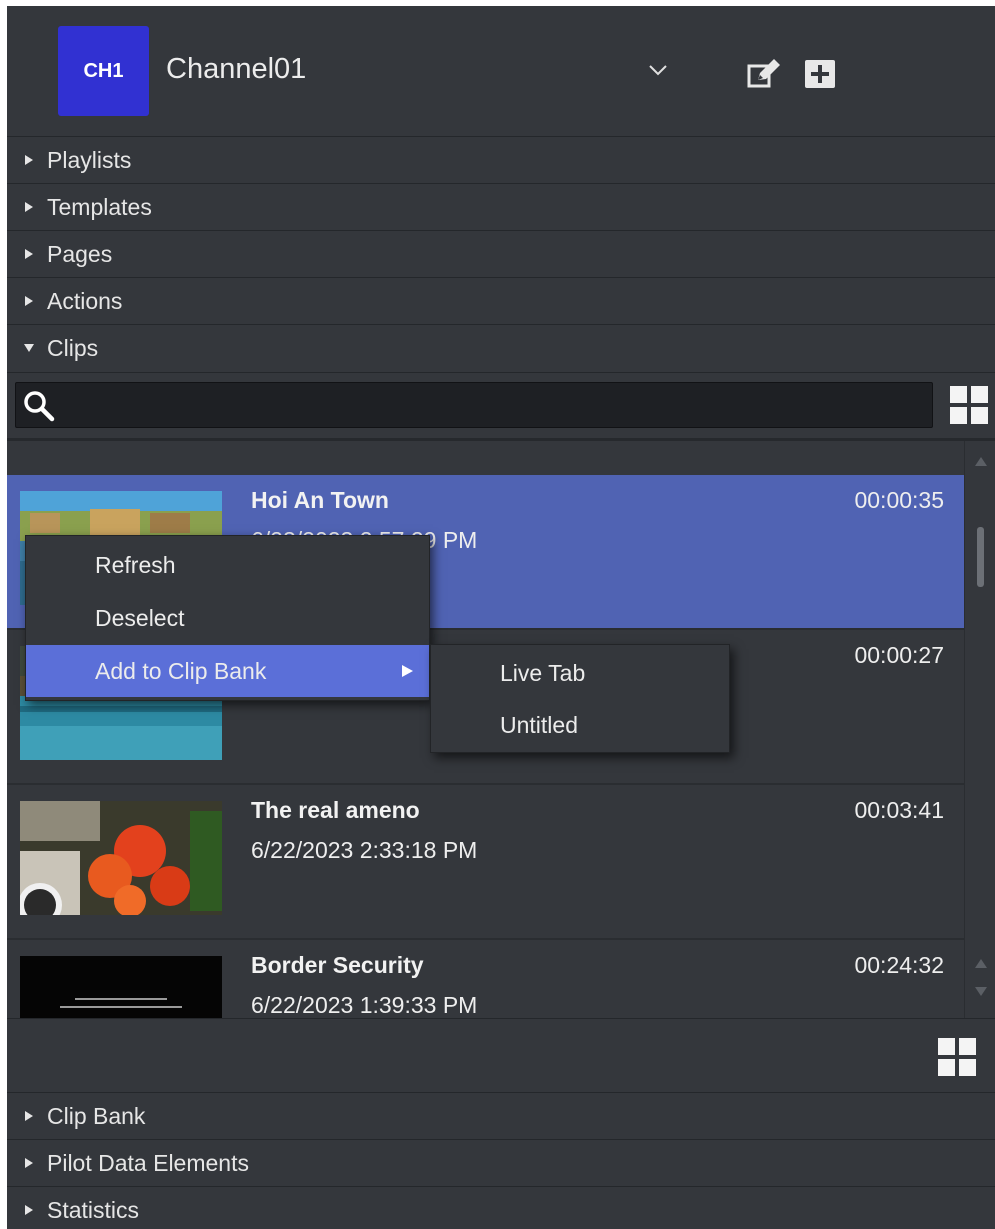  What do you see at coordinates (320, 500) in the screenshot?
I see `clip-title: Hoi An Town` at bounding box center [320, 500].